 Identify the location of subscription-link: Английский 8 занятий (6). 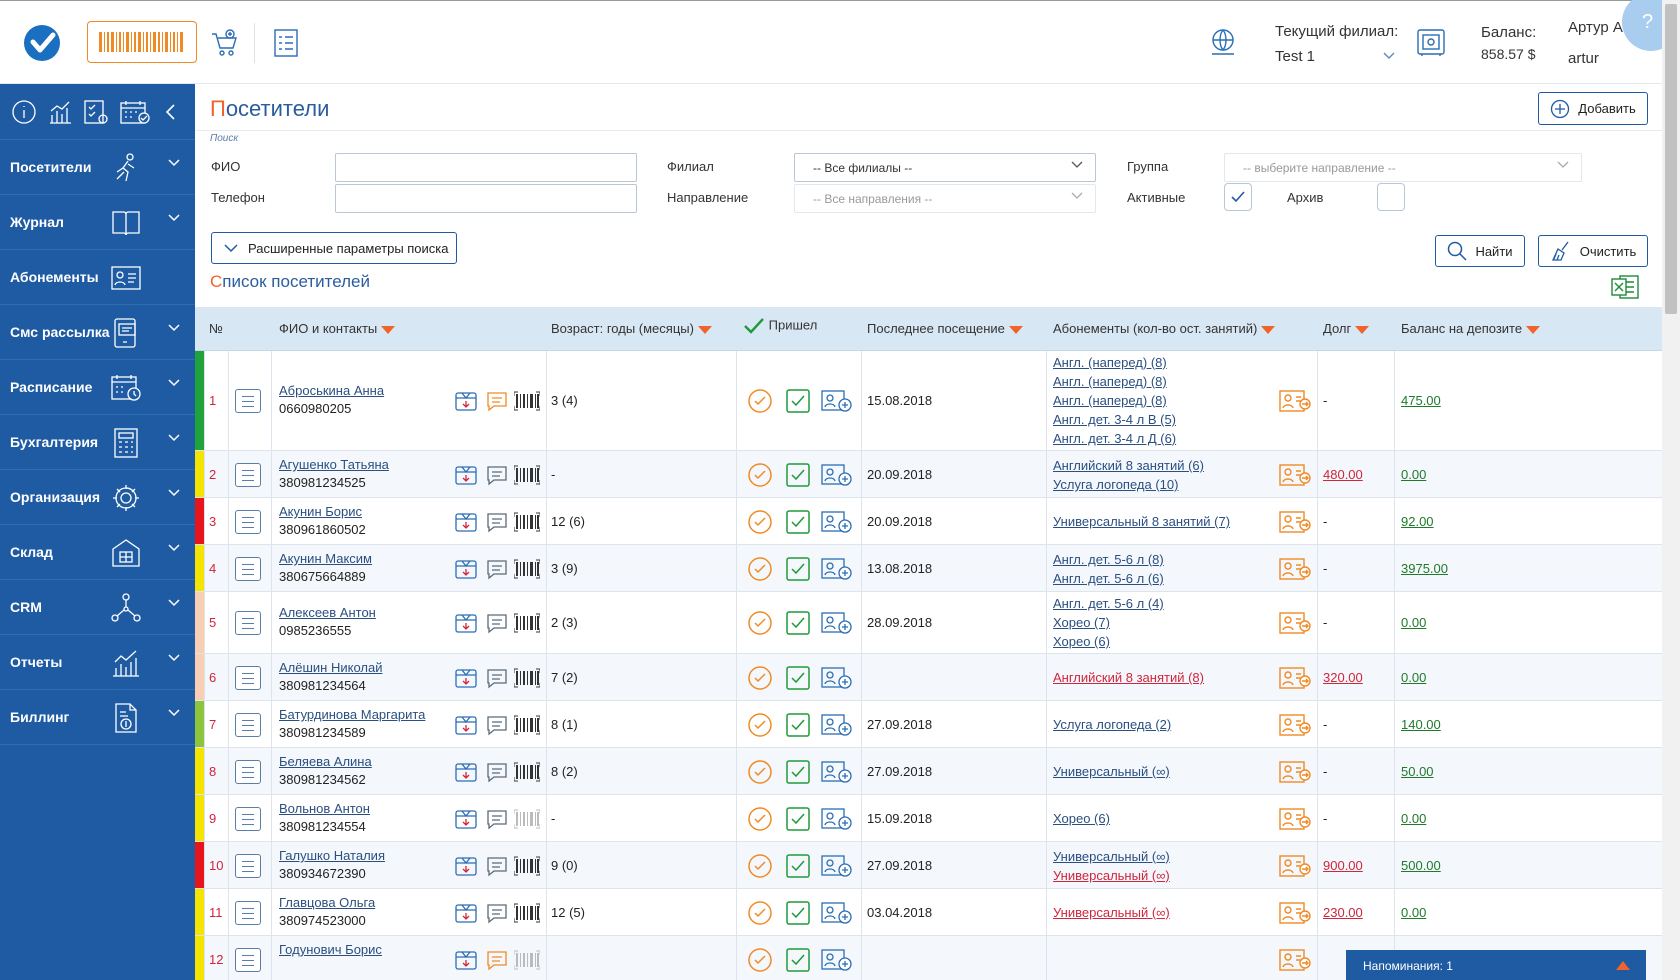
(1128, 465).